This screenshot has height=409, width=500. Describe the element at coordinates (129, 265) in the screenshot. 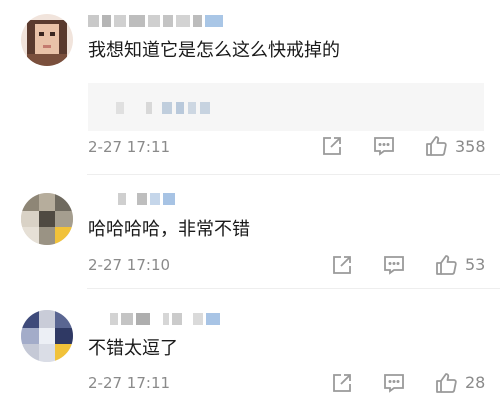

I see `comment-time: 2-27 17:10` at that location.